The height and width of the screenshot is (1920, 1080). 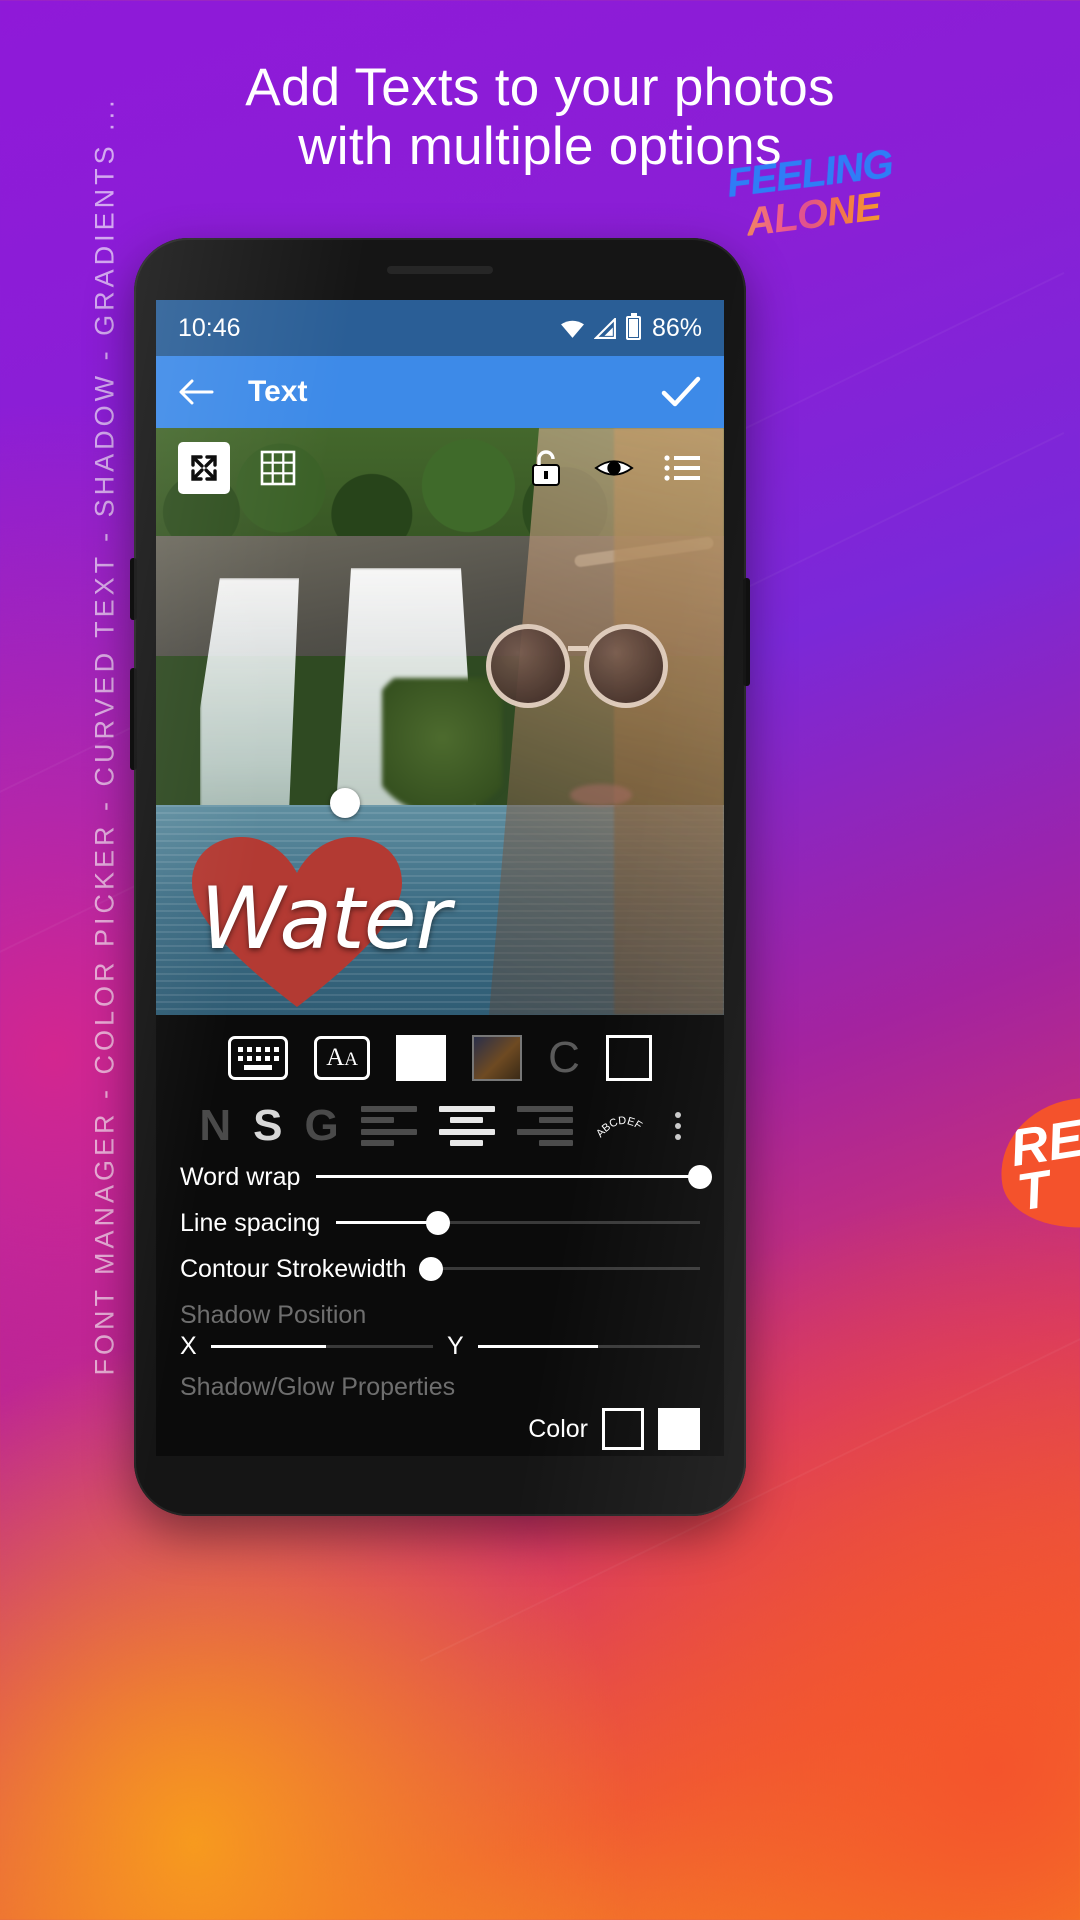 What do you see at coordinates (626, 666) in the screenshot?
I see `sunglasses-lens-right` at bounding box center [626, 666].